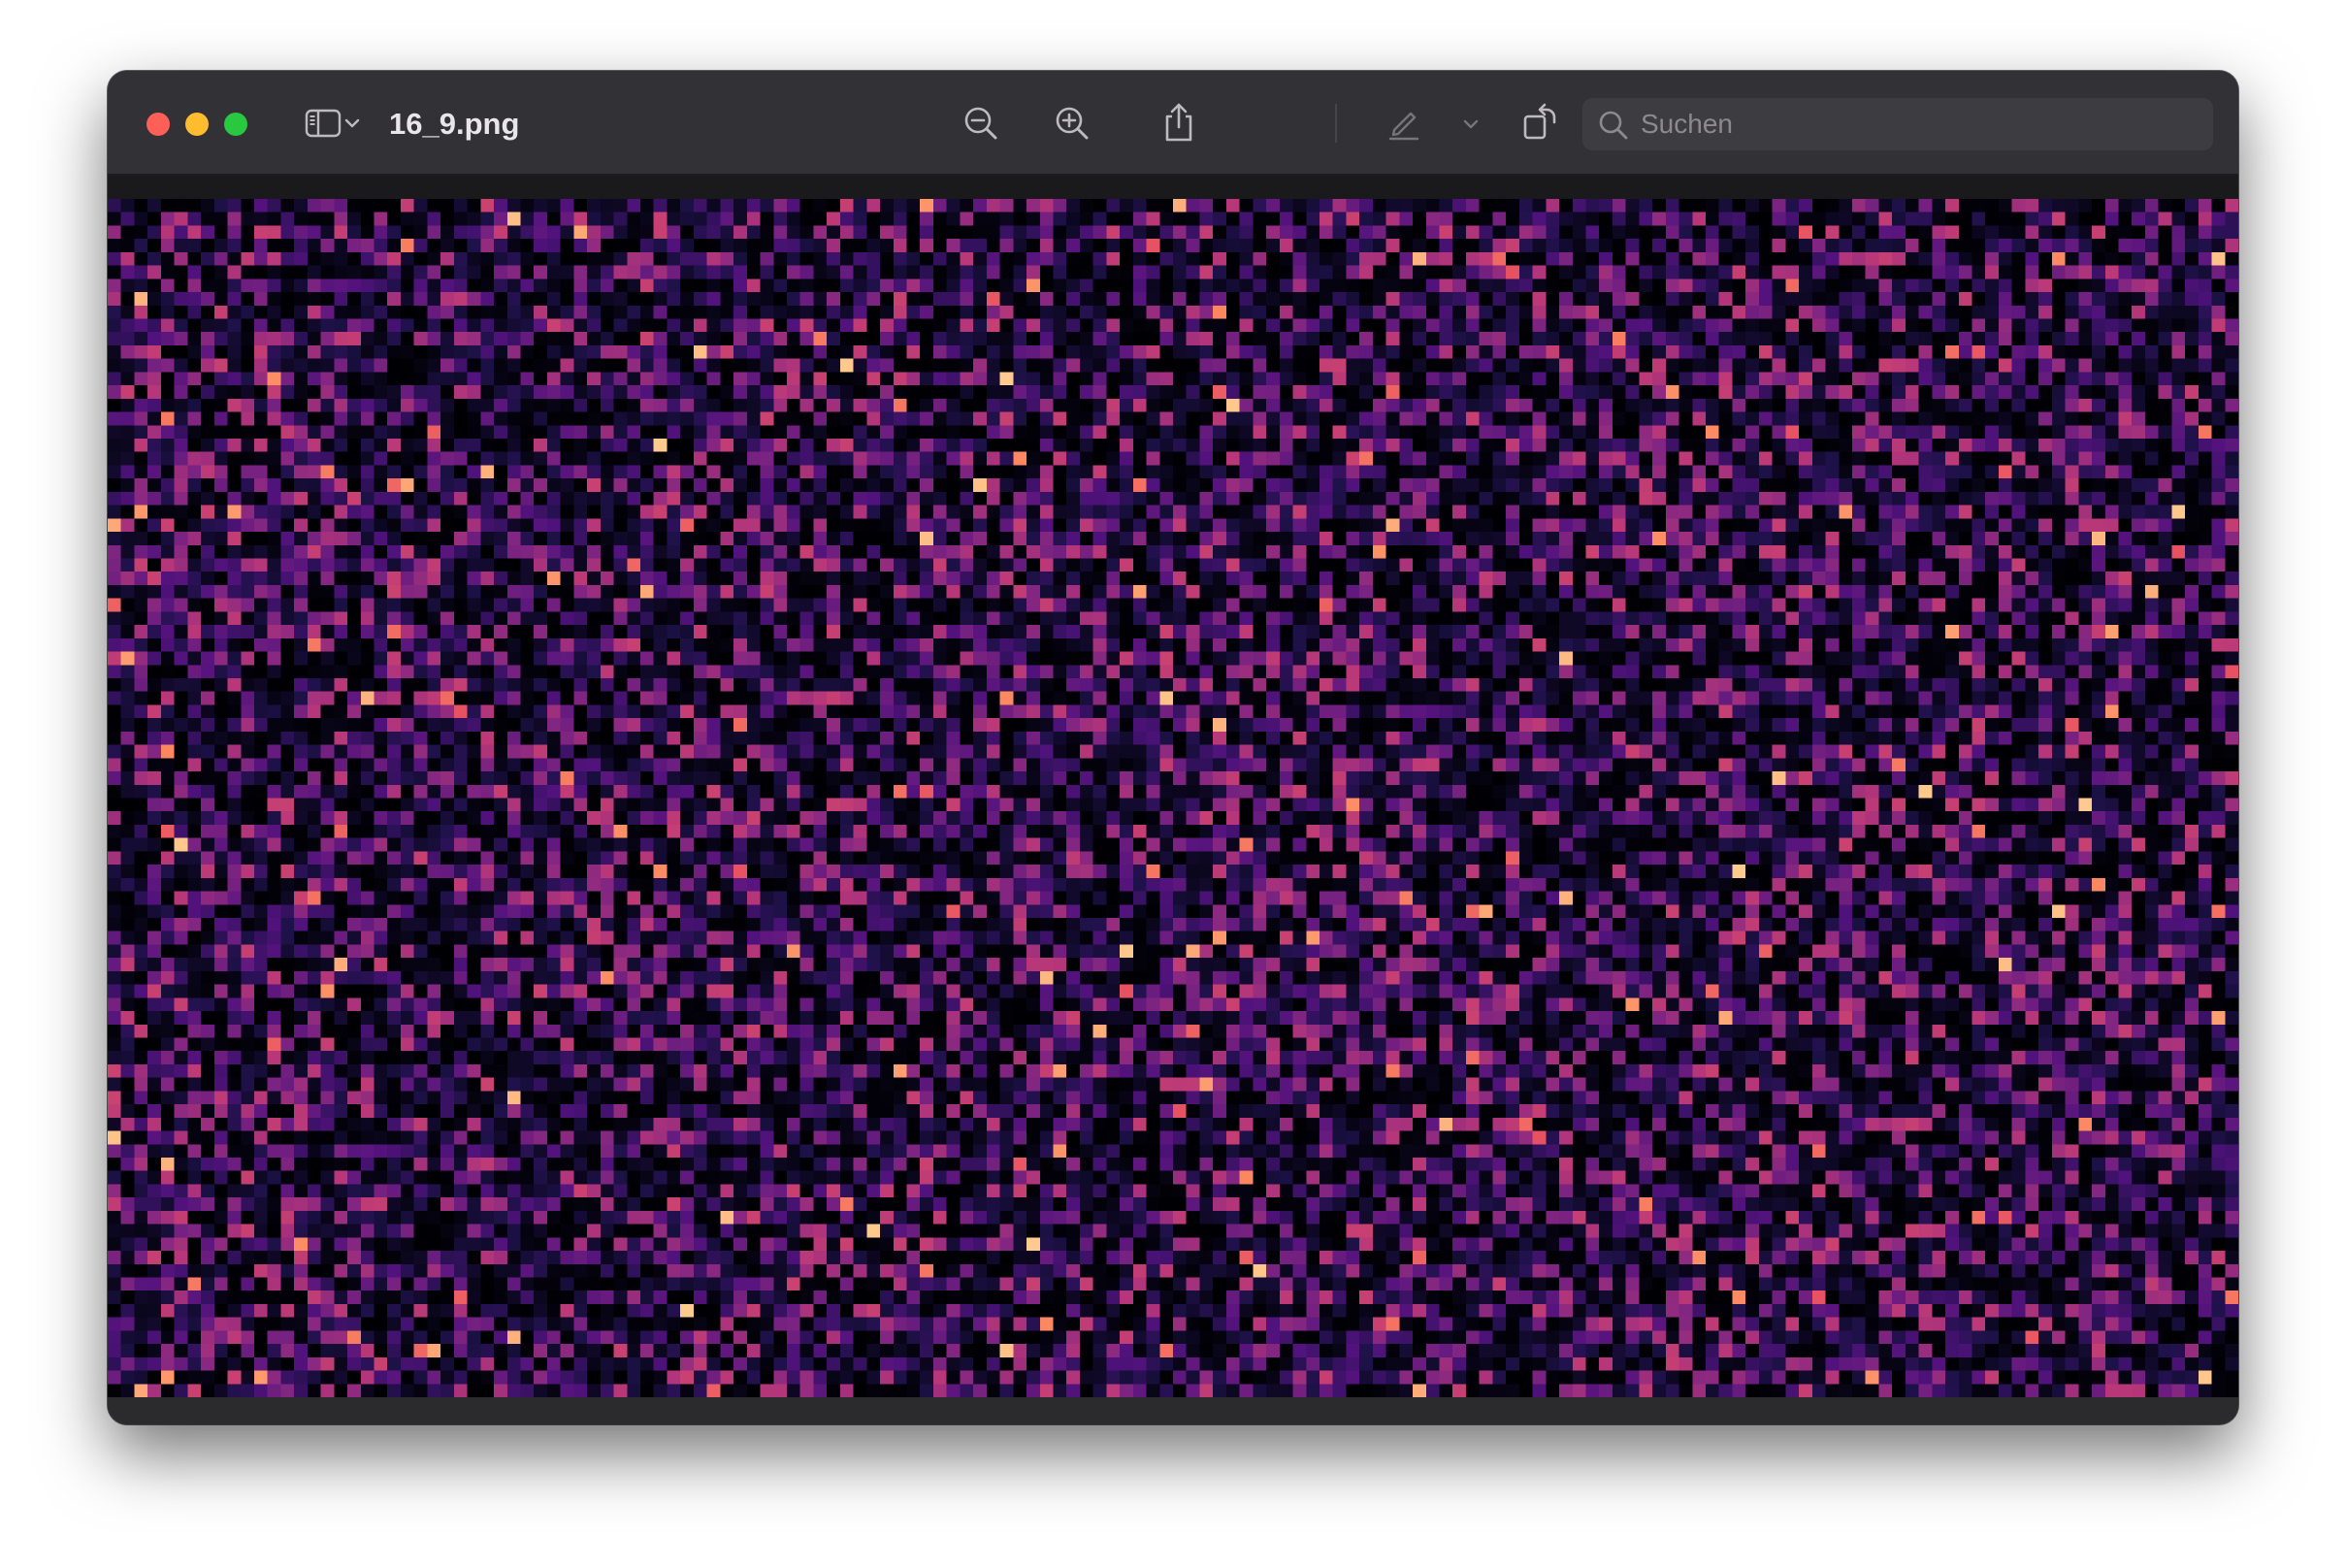  What do you see at coordinates (1173, 187) in the screenshot?
I see `toolbar-divider` at bounding box center [1173, 187].